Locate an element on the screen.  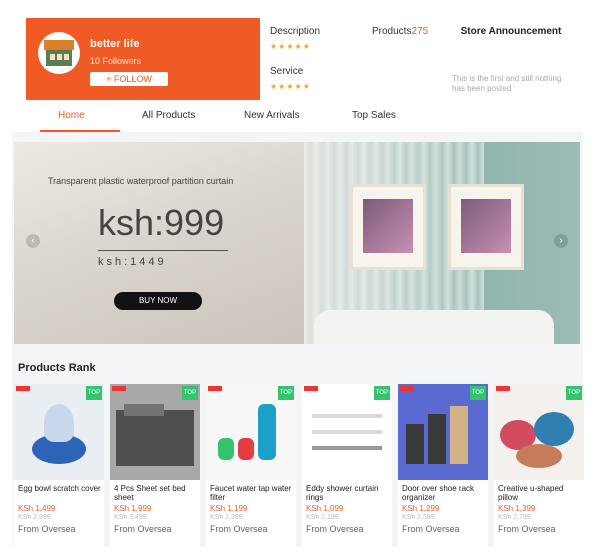
products-rank-title: Products Rank is located at coordinates (57, 368).